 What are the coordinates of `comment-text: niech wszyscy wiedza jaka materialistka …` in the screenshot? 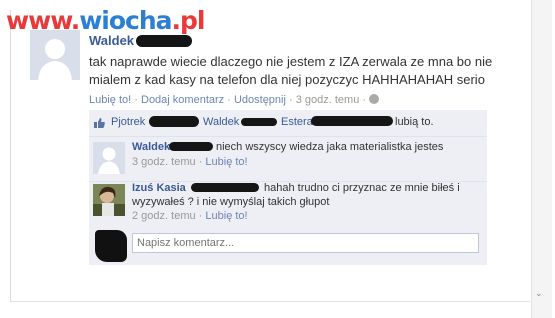 It's located at (330, 147).